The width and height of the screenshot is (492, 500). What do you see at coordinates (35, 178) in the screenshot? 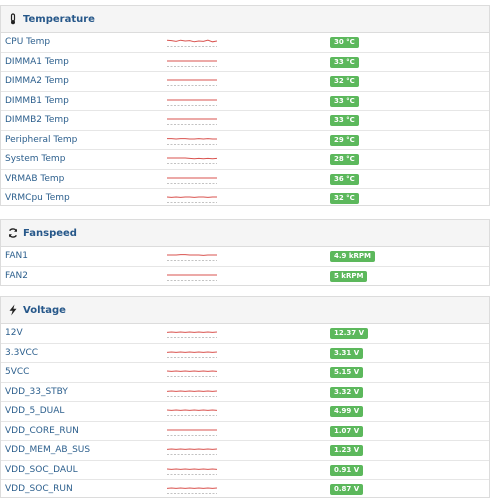
I see `sensor-label: VRMAB Temp` at bounding box center [35, 178].